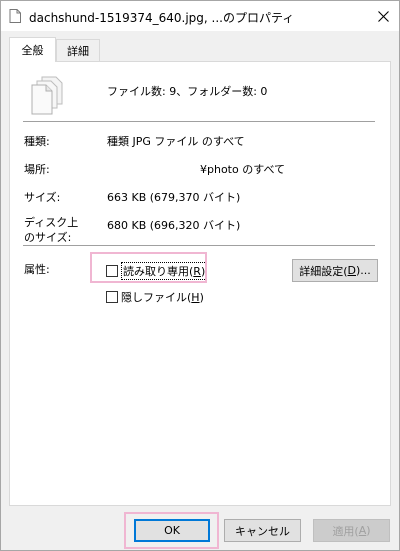 The width and height of the screenshot is (400, 551). What do you see at coordinates (42, 197) in the screenshot?
I see `size-label: サイズ:` at bounding box center [42, 197].